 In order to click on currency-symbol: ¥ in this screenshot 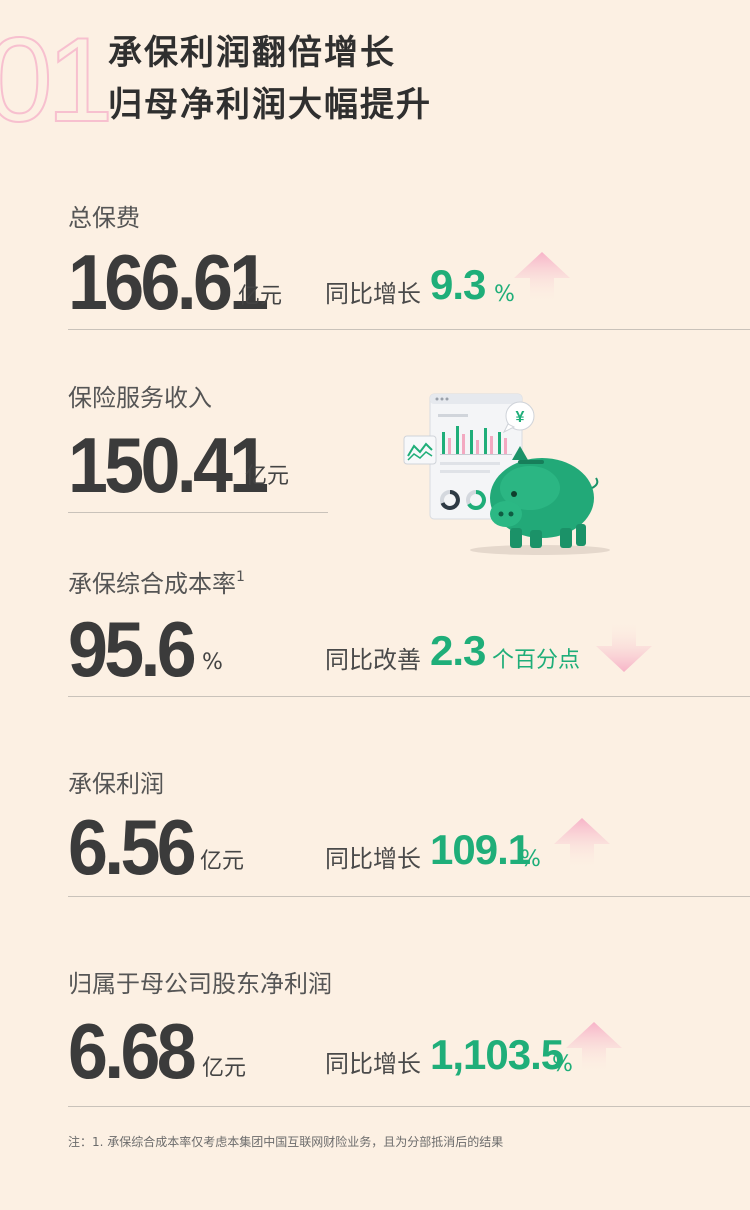, I will do `click(520, 417)`.